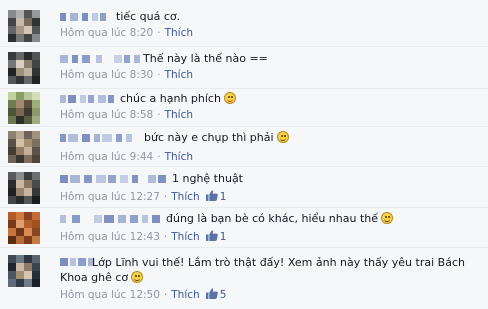  I want to click on comment-timestamp: Hôm qua lúc 12:43, so click(110, 237).